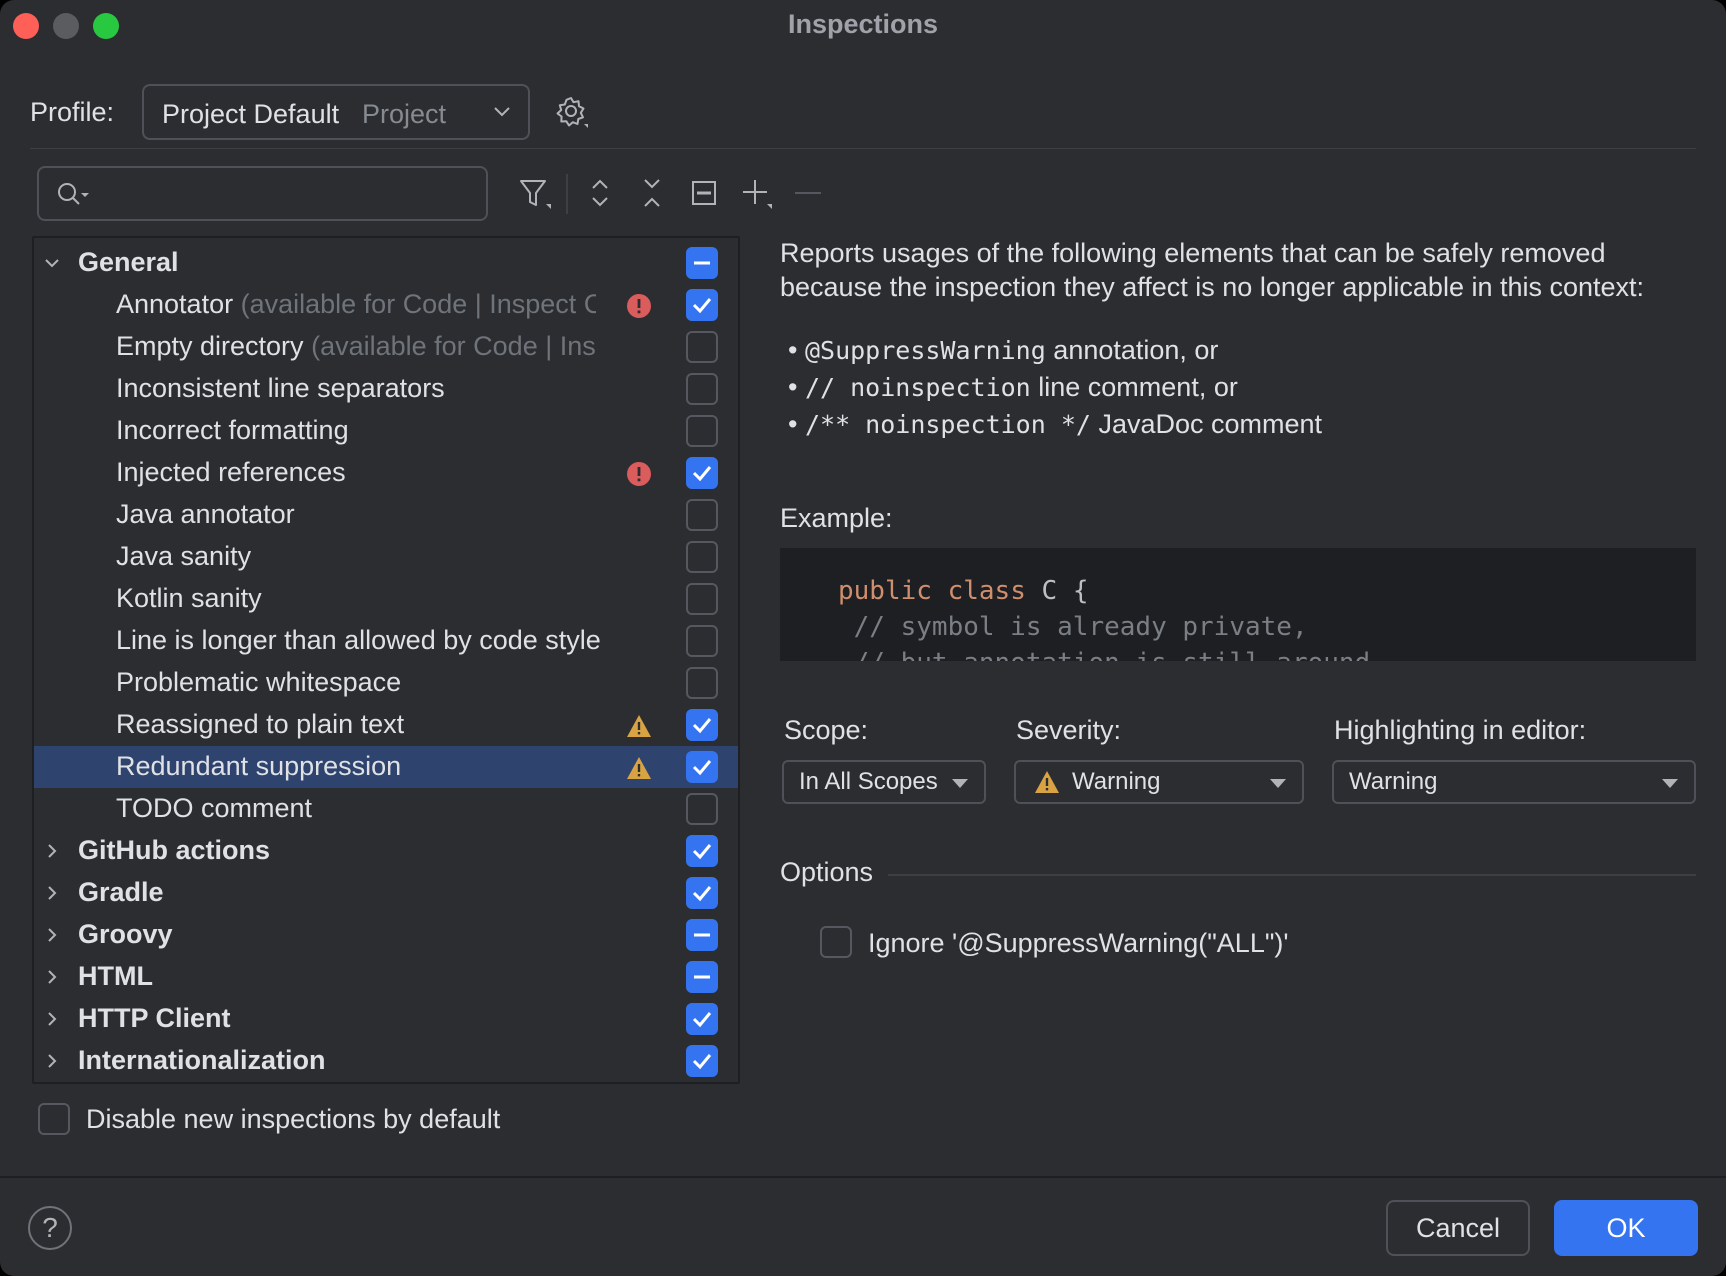 The image size is (1726, 1276). I want to click on scope-dropdown: In All Scopes, so click(884, 782).